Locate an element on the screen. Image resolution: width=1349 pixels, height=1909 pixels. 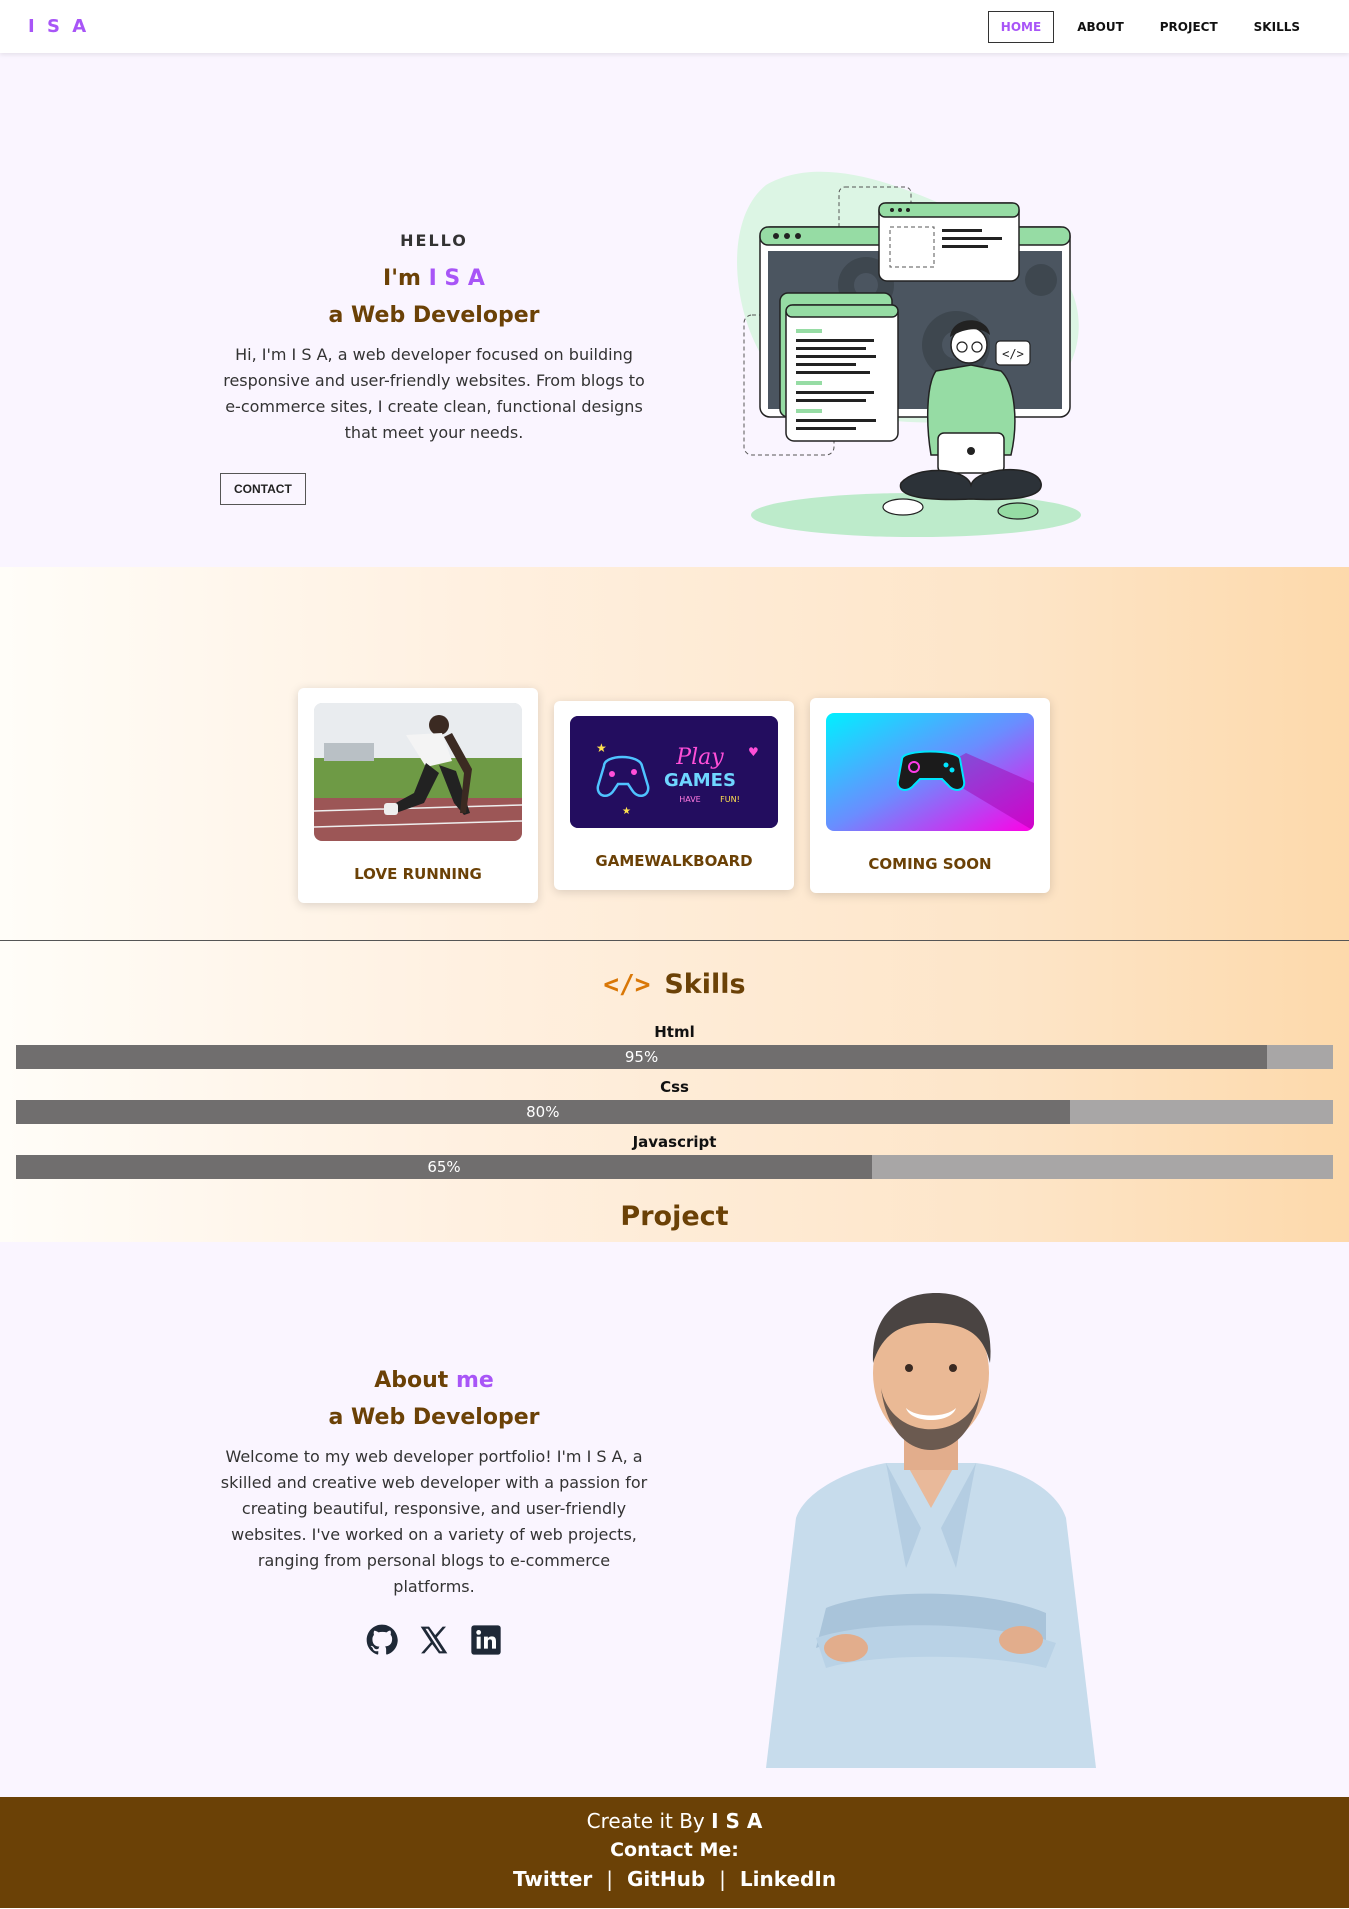
project-card-gamewalkboard: Play GAMES HAVE FUN! ★ ♥ ★ GAMEWALKBOARD is located at coordinates (674, 795).